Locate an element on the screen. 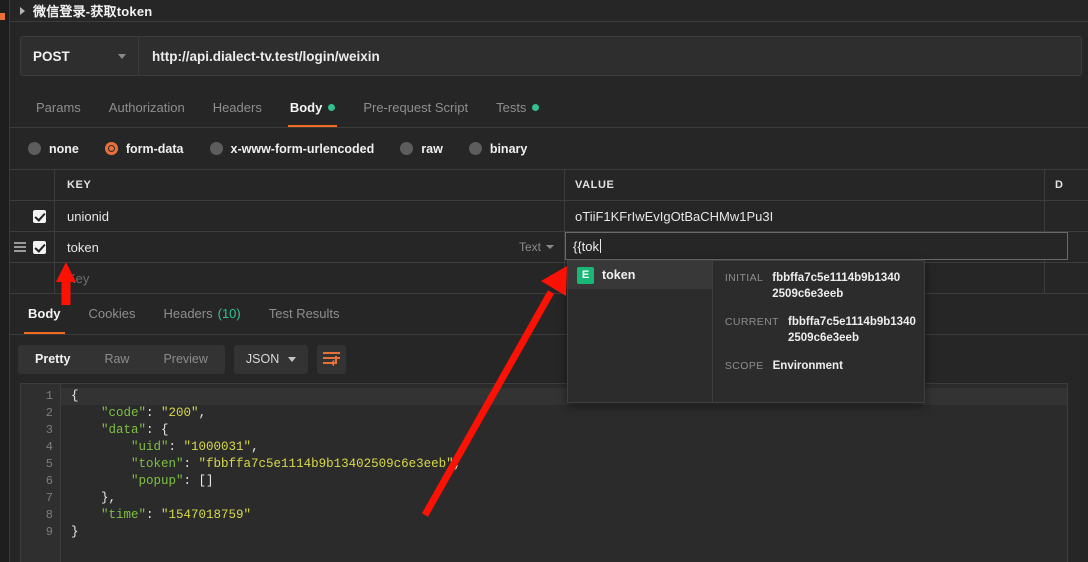 Image resolution: width=1088 pixels, height=562 pixels. line-number: 8 is located at coordinates (49, 515).